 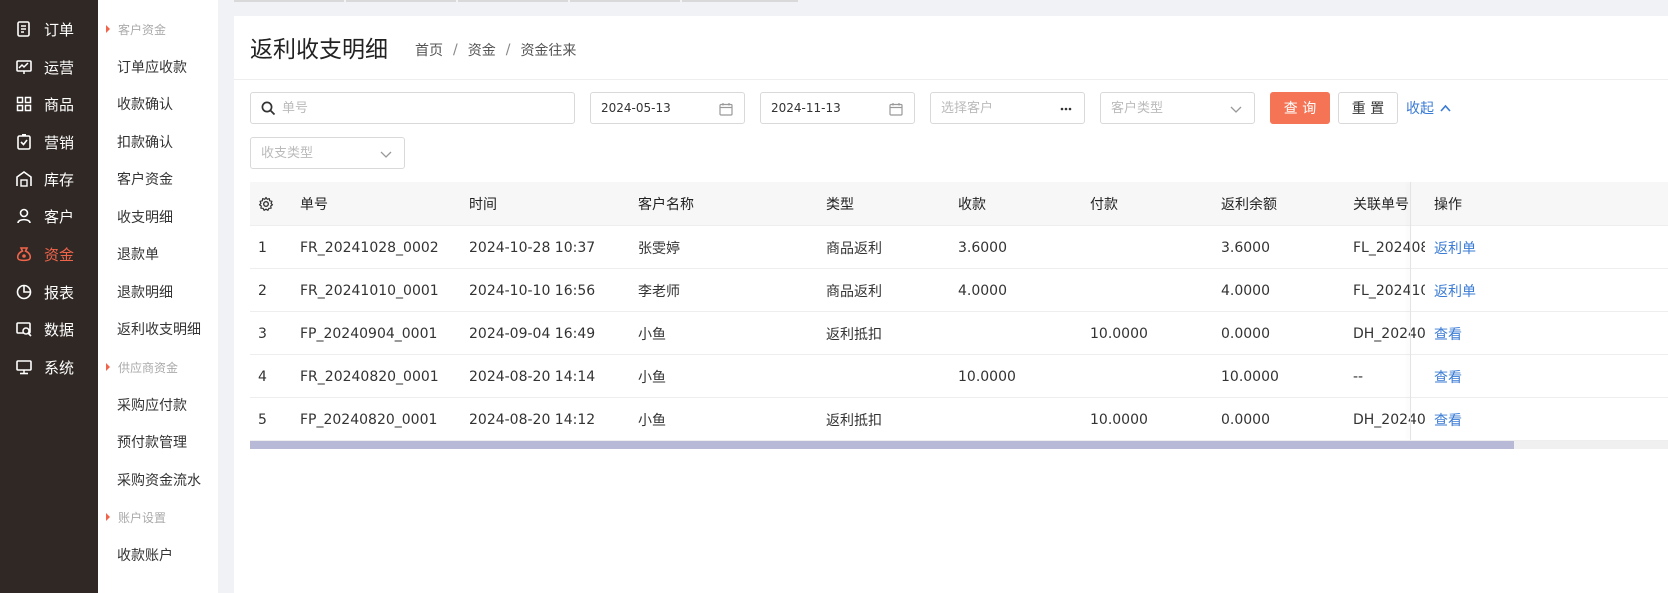 I want to click on submenu-group-account-settings: 账户设置, so click(x=132, y=517).